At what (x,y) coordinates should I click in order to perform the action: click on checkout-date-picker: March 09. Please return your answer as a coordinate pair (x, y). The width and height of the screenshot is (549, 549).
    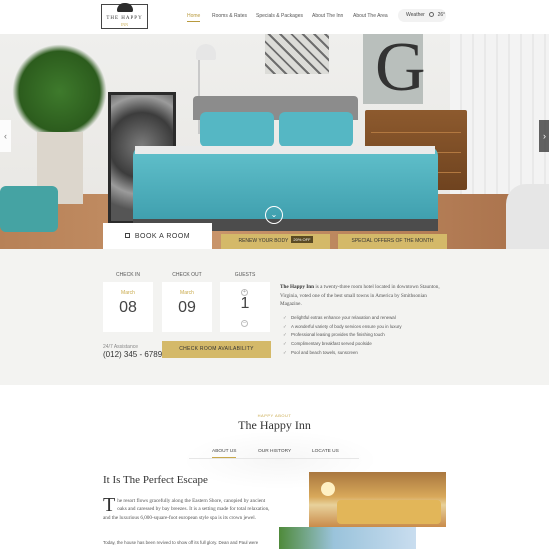
    Looking at the image, I should click on (187, 307).